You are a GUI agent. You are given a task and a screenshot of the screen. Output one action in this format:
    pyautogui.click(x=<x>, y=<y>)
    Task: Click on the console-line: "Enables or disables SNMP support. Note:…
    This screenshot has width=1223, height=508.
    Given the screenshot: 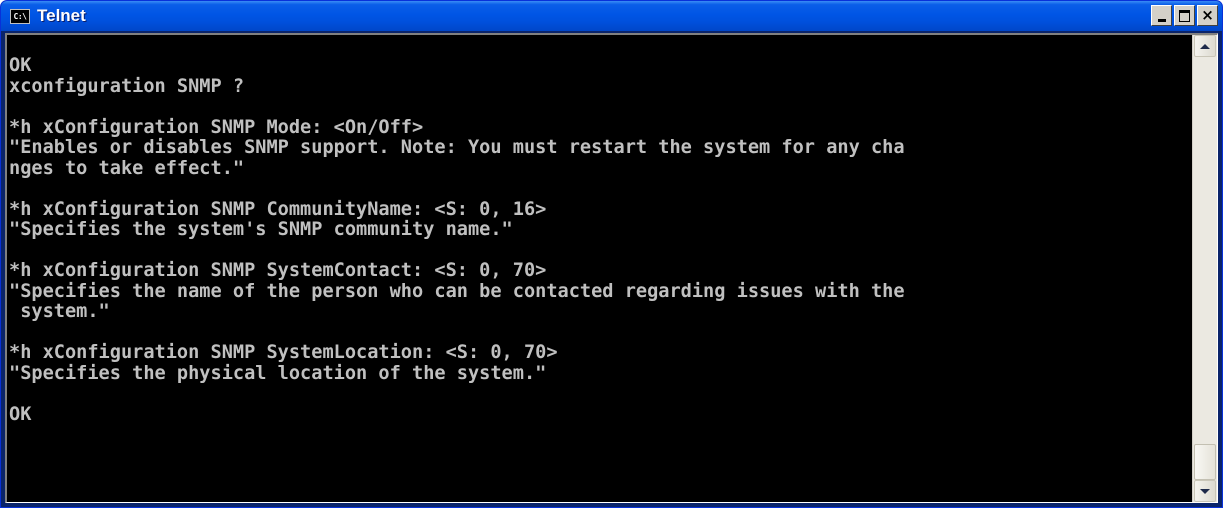 What is the action you would take?
    pyautogui.click(x=457, y=147)
    